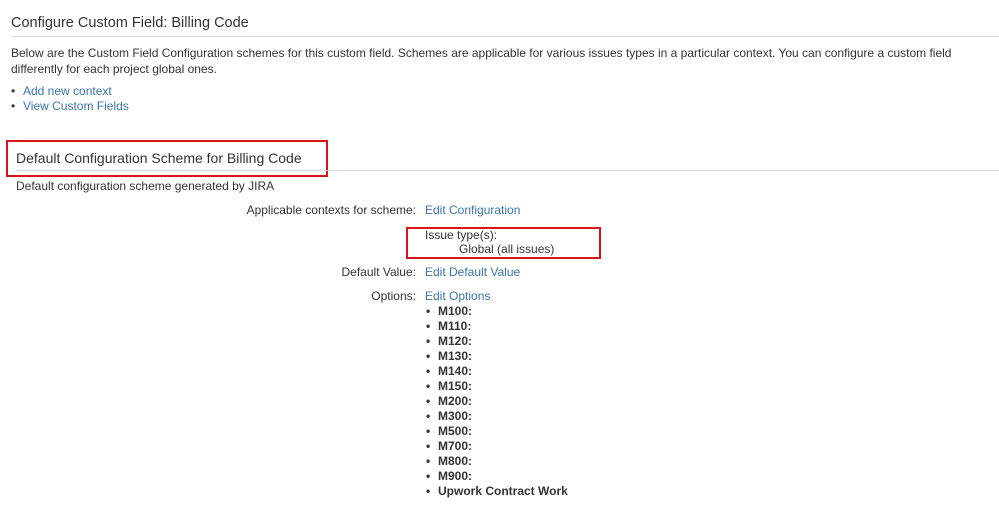  Describe the element at coordinates (76, 106) in the screenshot. I see `view-custom-fields-link: View Custom Fields` at that location.